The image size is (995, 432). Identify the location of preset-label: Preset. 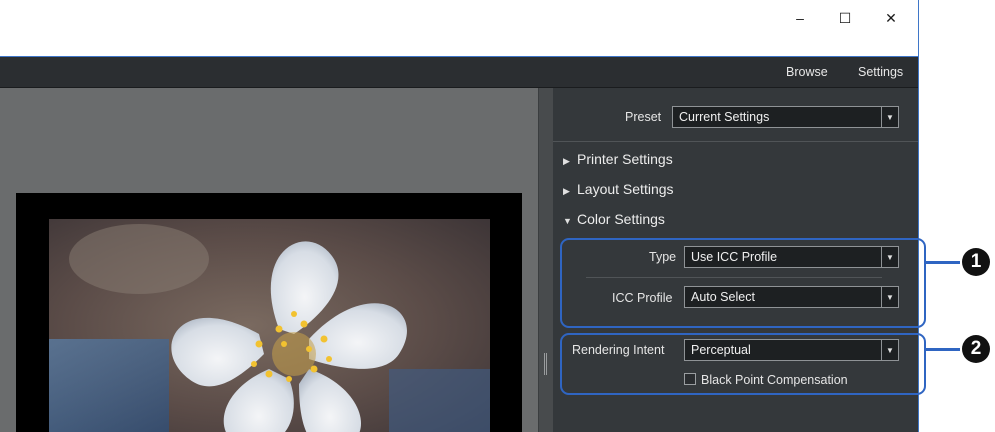
(643, 117).